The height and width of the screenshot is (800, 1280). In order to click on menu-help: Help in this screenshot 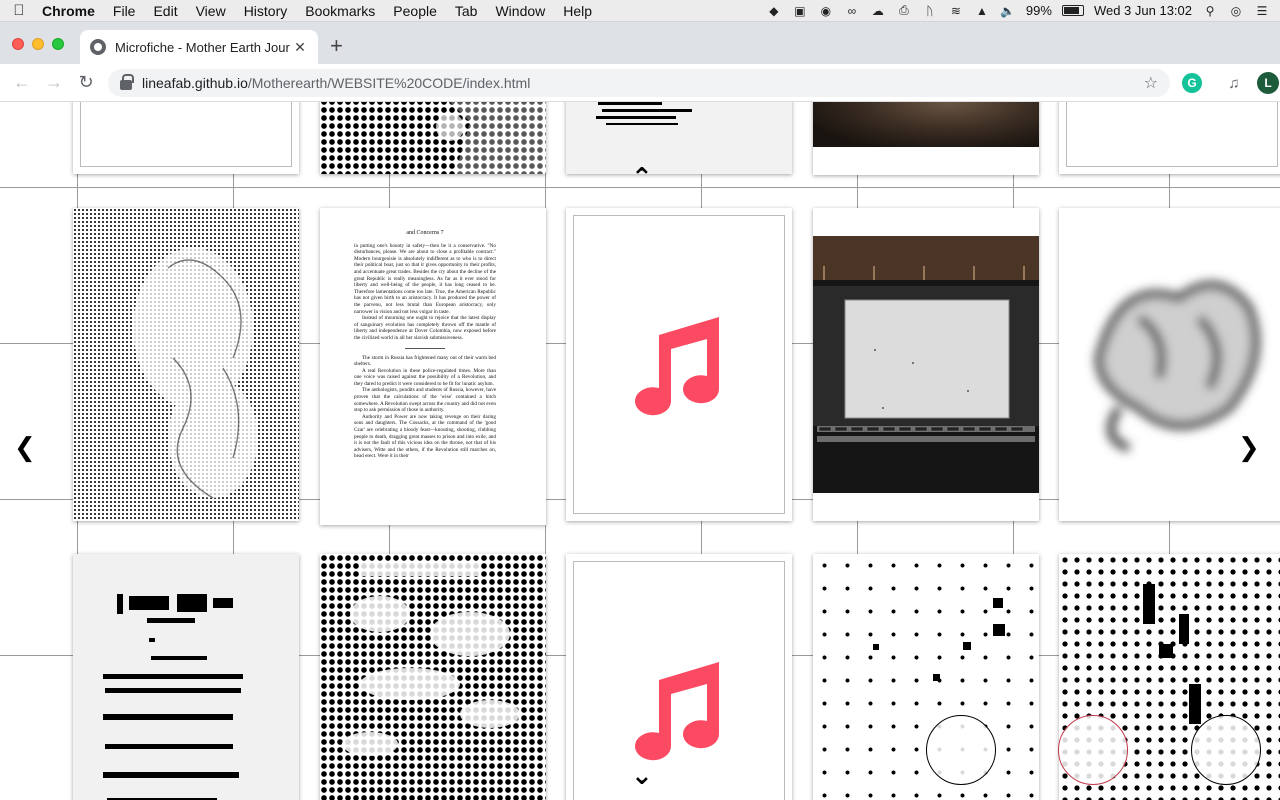, I will do `click(577, 11)`.